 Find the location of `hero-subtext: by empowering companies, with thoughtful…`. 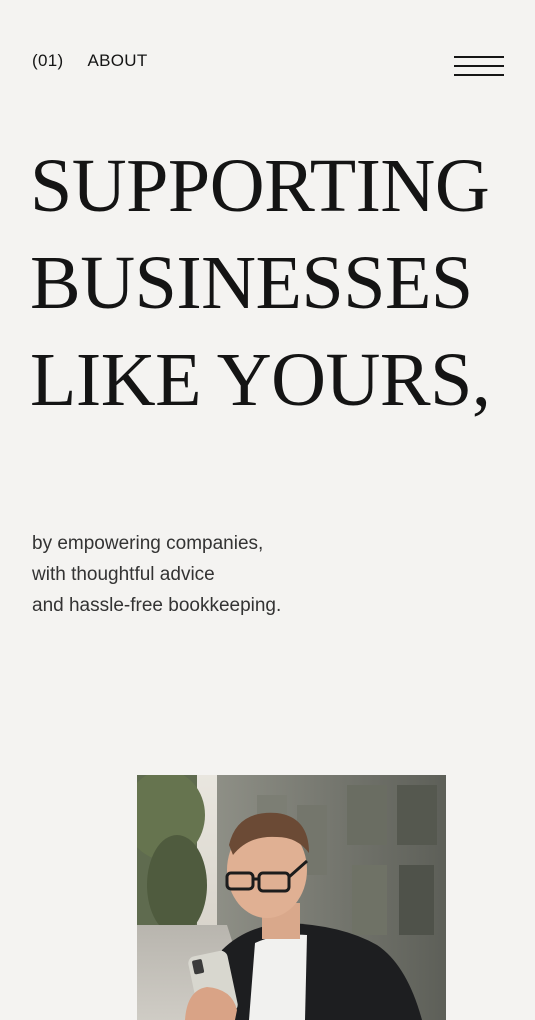

hero-subtext: by empowering companies, with thoughtful… is located at coordinates (156, 574).